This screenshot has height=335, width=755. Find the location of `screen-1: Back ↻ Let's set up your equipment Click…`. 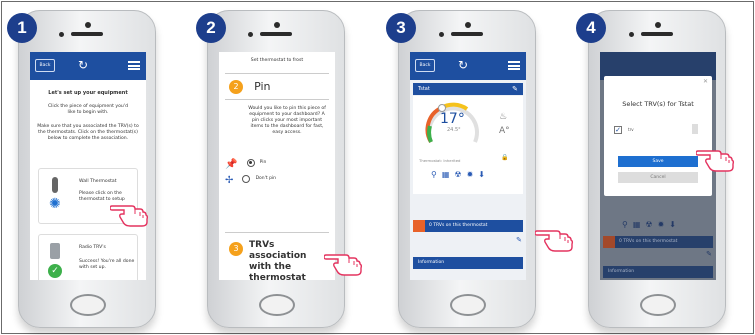

screen-1: Back ↻ Let's set up your equipment Click… is located at coordinates (88, 166).